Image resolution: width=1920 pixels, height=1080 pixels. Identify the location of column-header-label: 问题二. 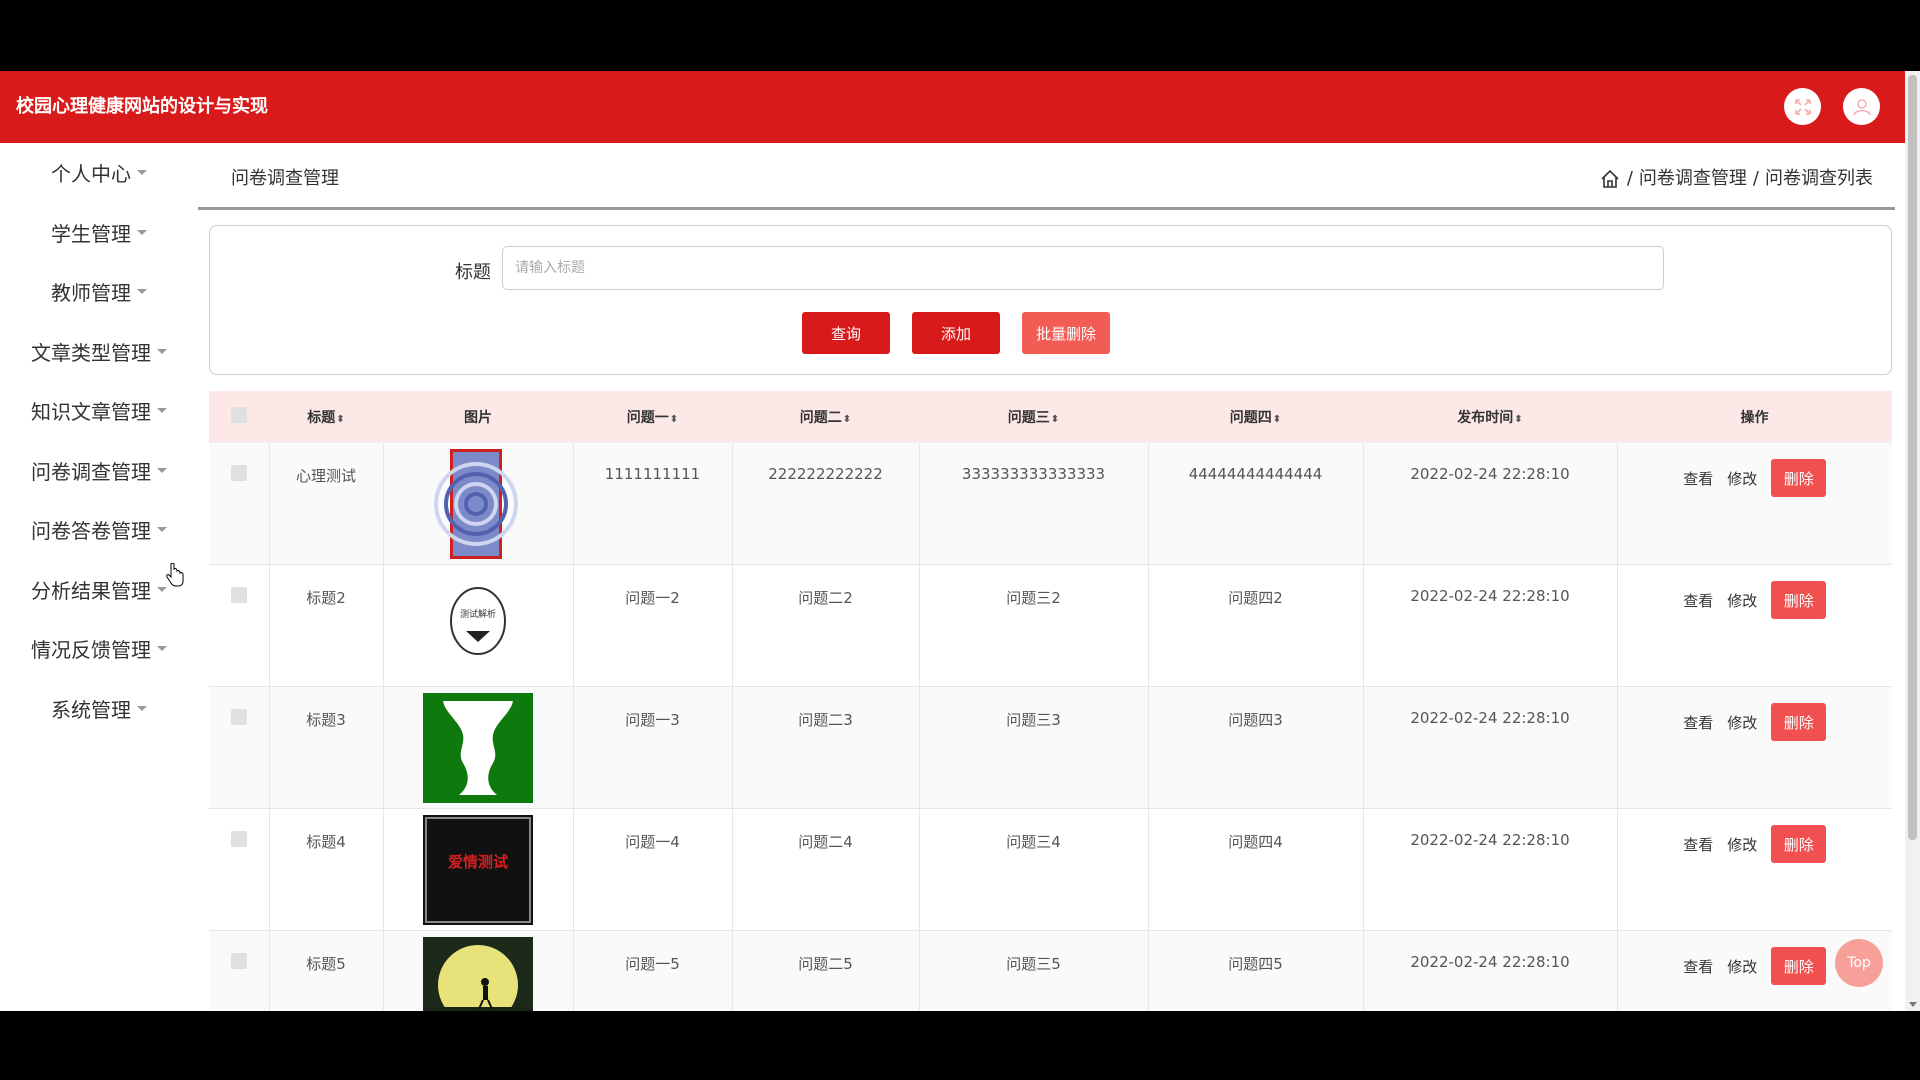
(820, 417).